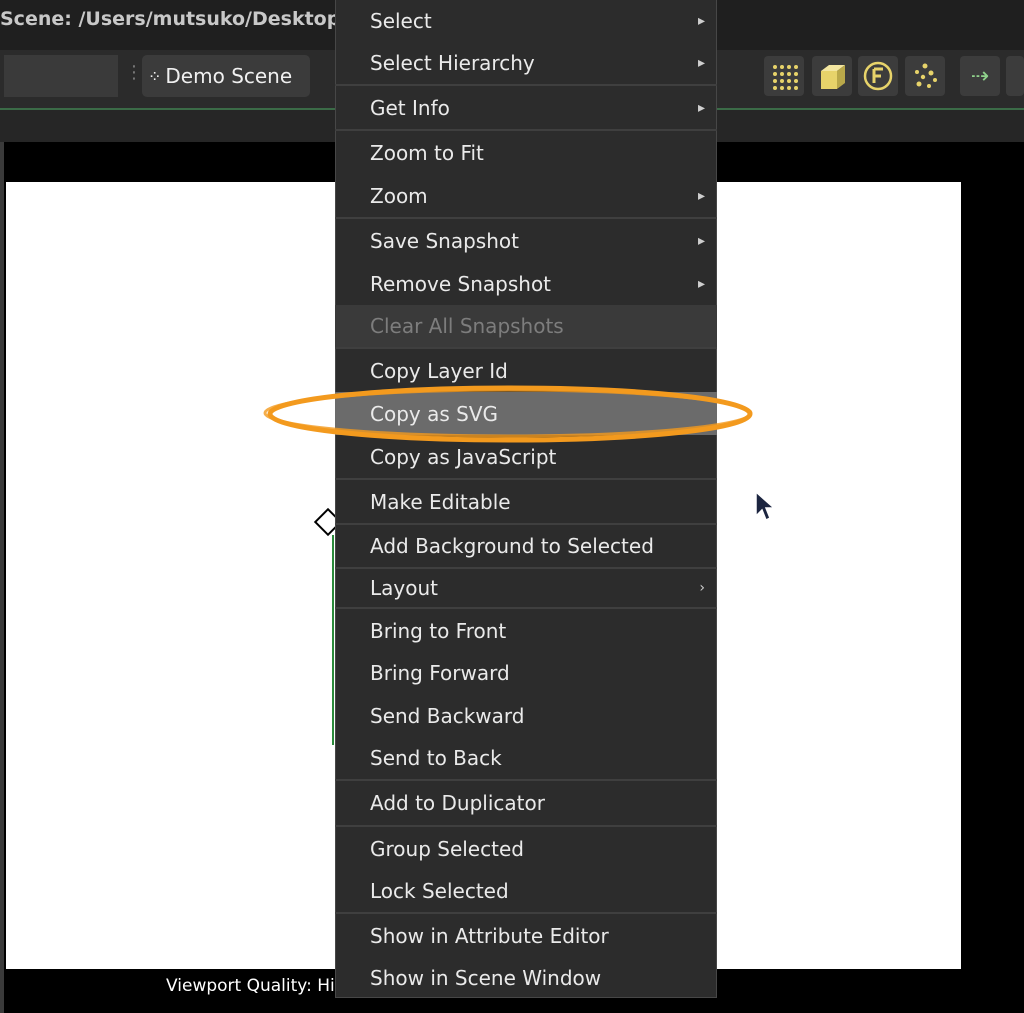 This screenshot has height=1013, width=1024. Describe the element at coordinates (174, 19) in the screenshot. I see `window-title: Scene: /Users/mutsuko/Desktop/` at that location.